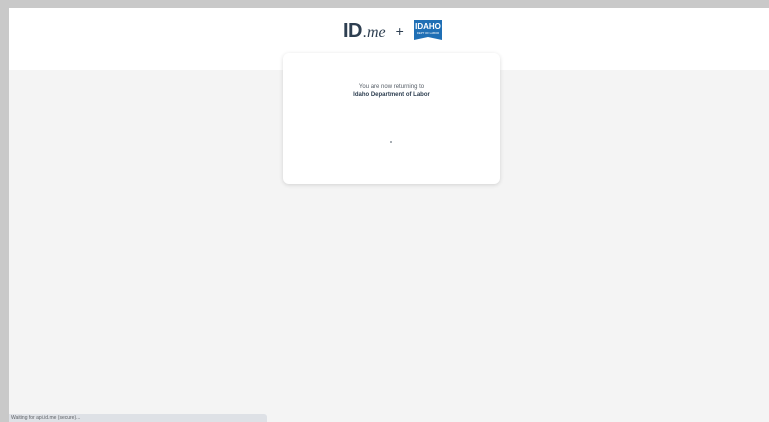  What do you see at coordinates (353, 31) in the screenshot?
I see `idme-logo-id: ID` at bounding box center [353, 31].